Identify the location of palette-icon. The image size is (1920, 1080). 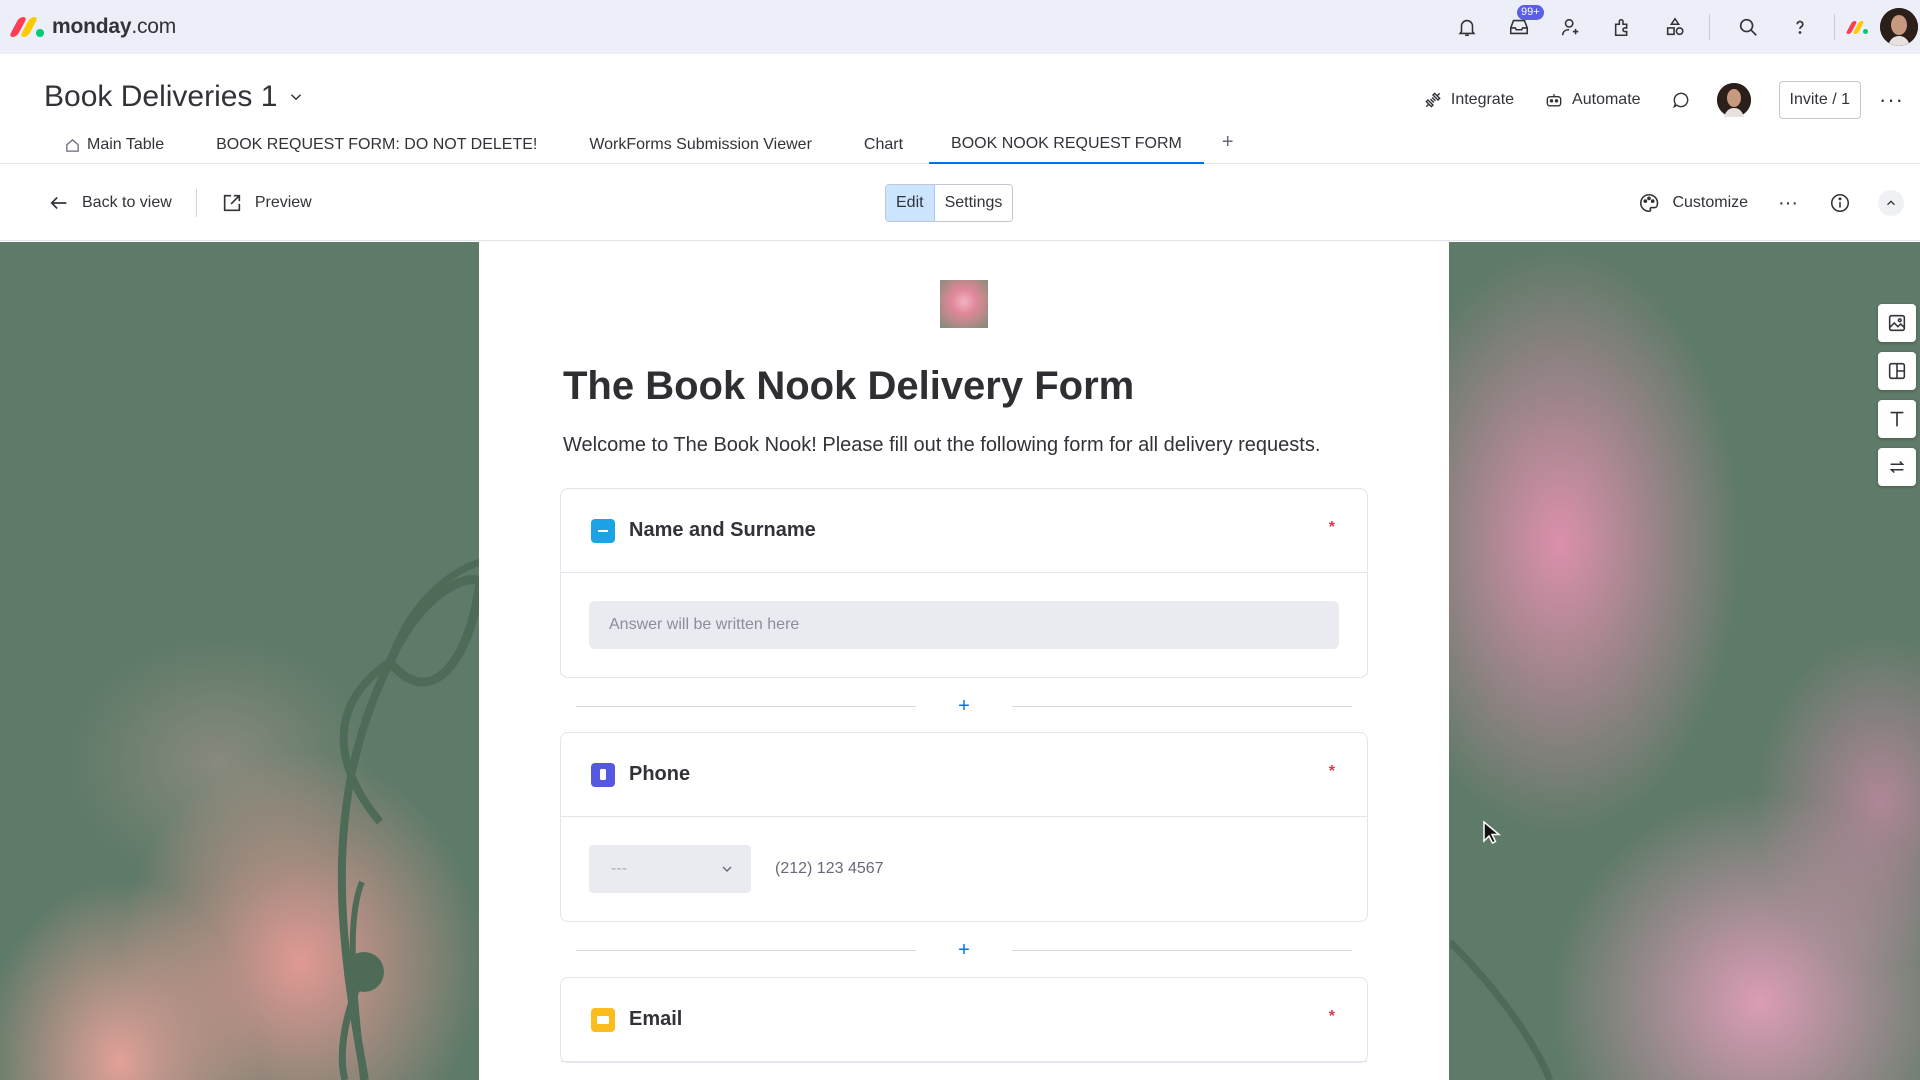
(1649, 203).